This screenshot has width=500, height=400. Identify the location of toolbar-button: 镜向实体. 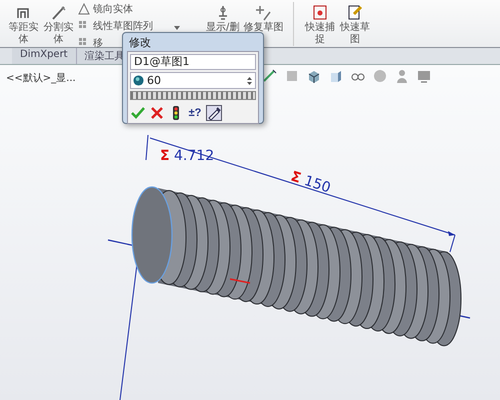
(113, 9).